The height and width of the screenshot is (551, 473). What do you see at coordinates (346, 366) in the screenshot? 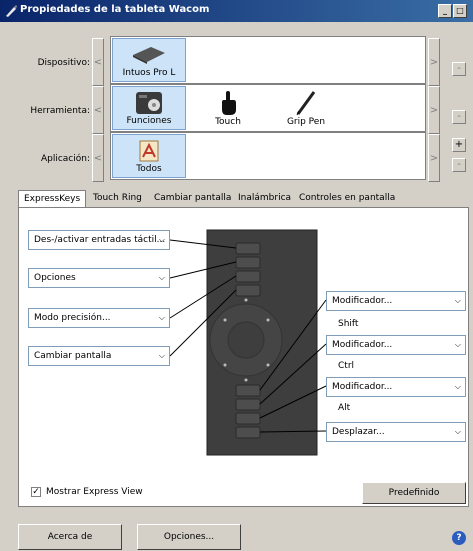
I see `expresskey-6-modifier: Ctrl` at bounding box center [346, 366].